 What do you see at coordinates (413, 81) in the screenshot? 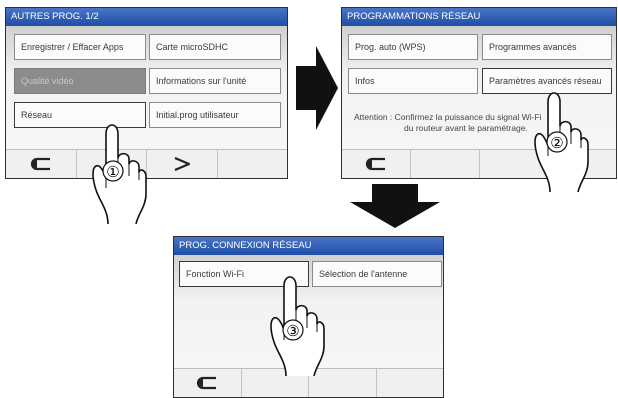
I see `infos-button: Infos` at bounding box center [413, 81].